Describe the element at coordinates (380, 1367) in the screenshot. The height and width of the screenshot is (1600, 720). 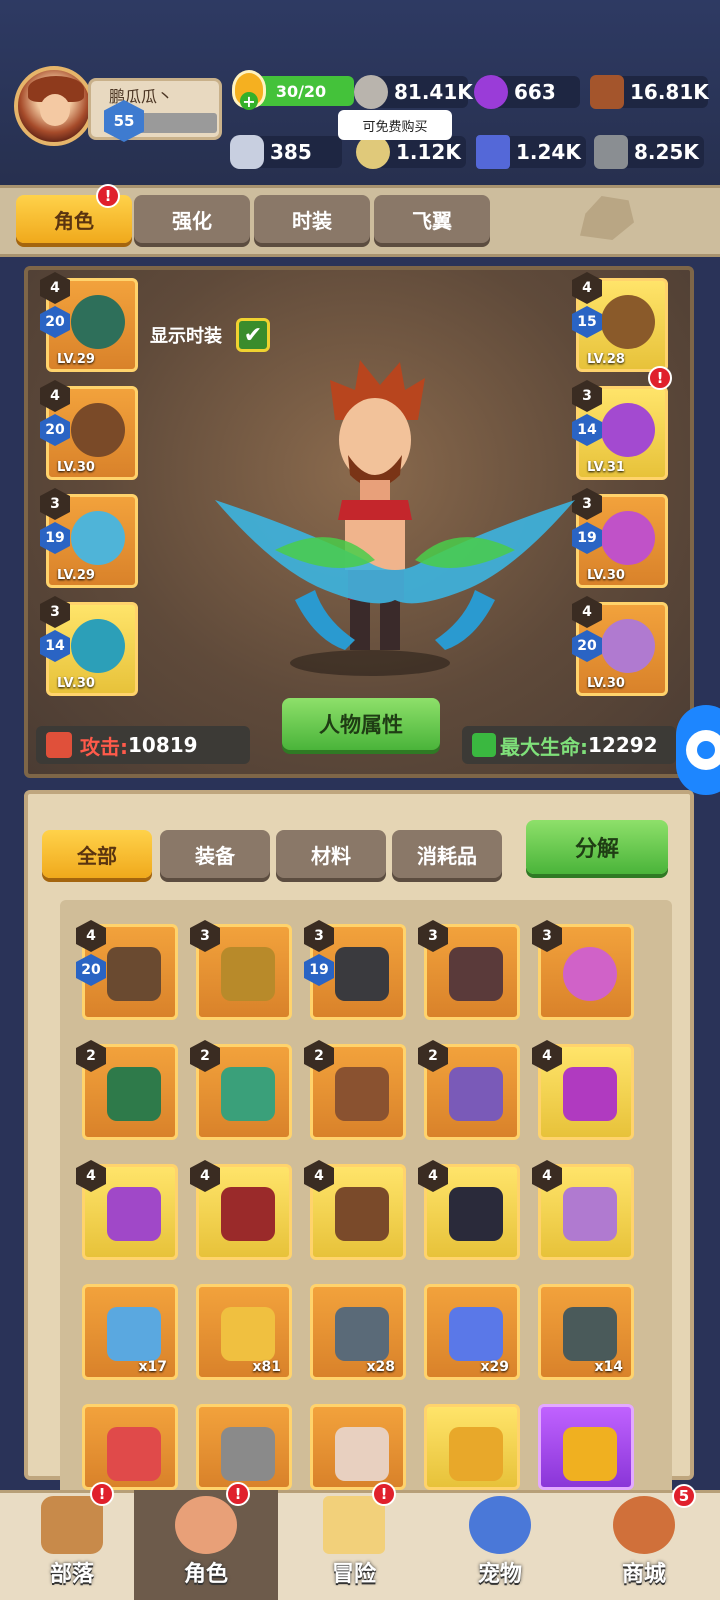
I see `item-count: x28` at that location.